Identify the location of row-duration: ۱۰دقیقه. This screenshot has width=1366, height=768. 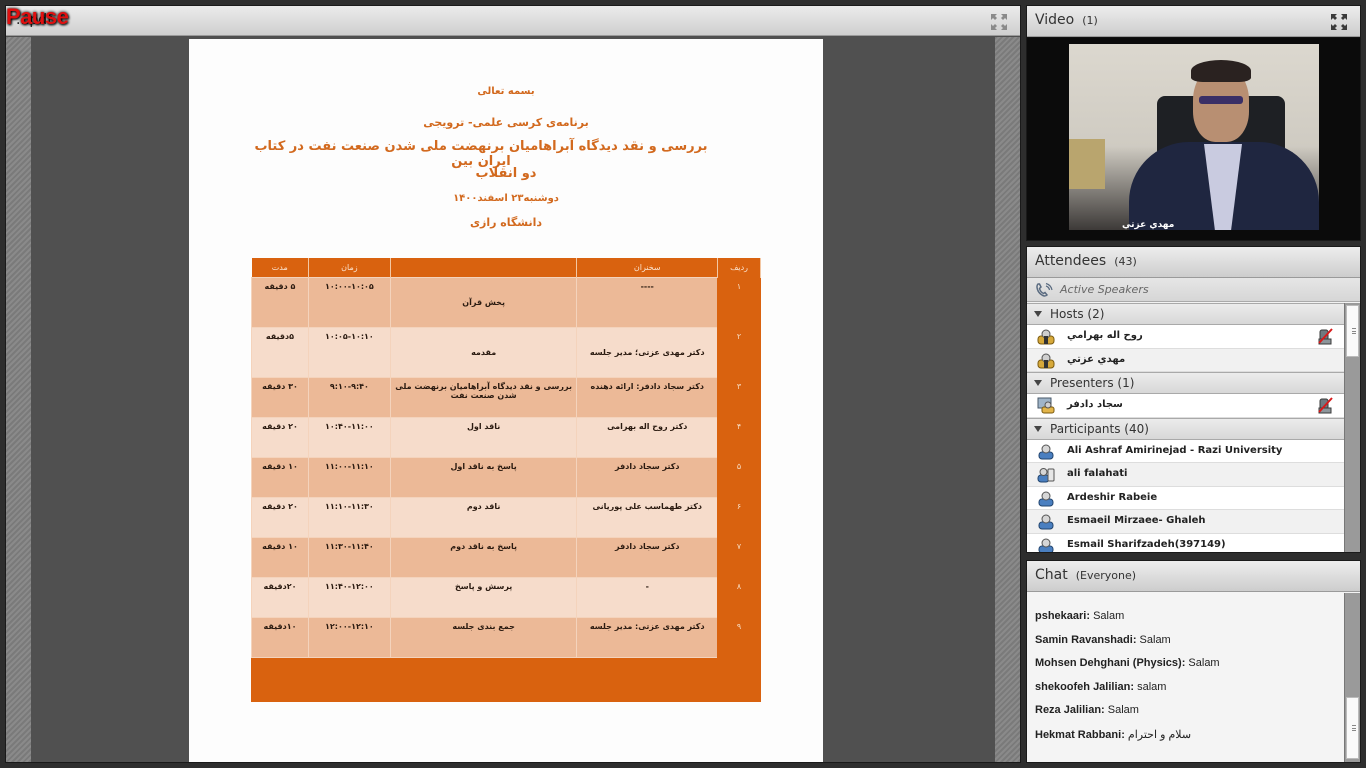
(280, 637).